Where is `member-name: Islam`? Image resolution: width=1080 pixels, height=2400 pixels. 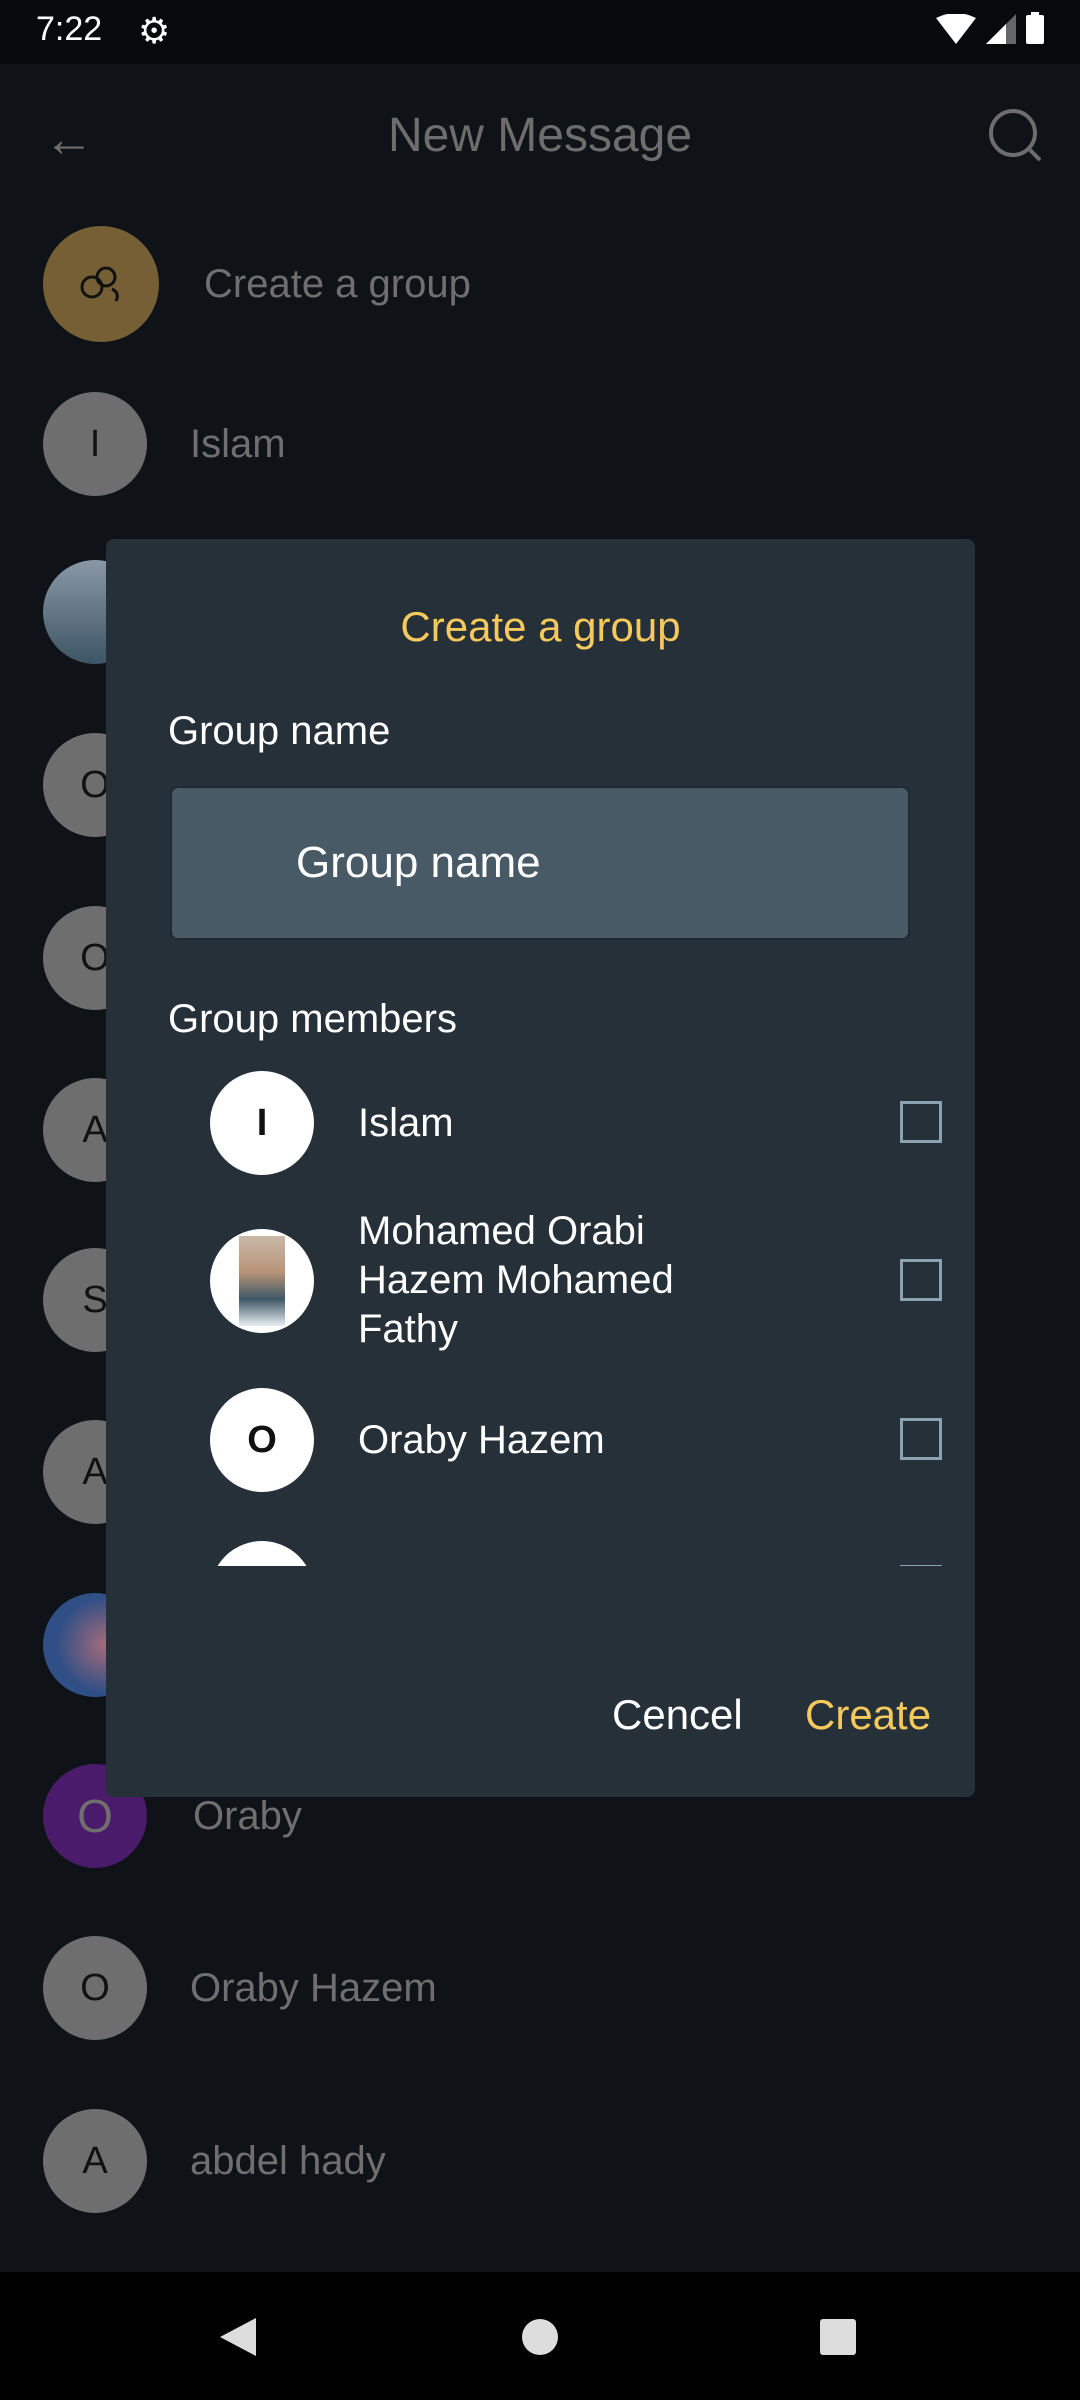
member-name: Islam is located at coordinates (406, 1123).